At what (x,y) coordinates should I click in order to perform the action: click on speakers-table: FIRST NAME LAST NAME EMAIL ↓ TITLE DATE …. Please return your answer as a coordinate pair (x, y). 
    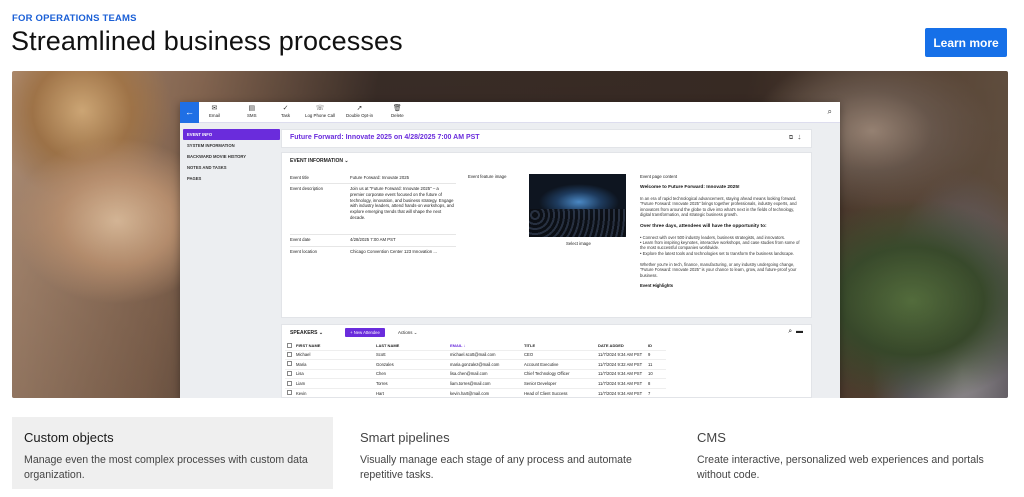
    Looking at the image, I should click on (475, 369).